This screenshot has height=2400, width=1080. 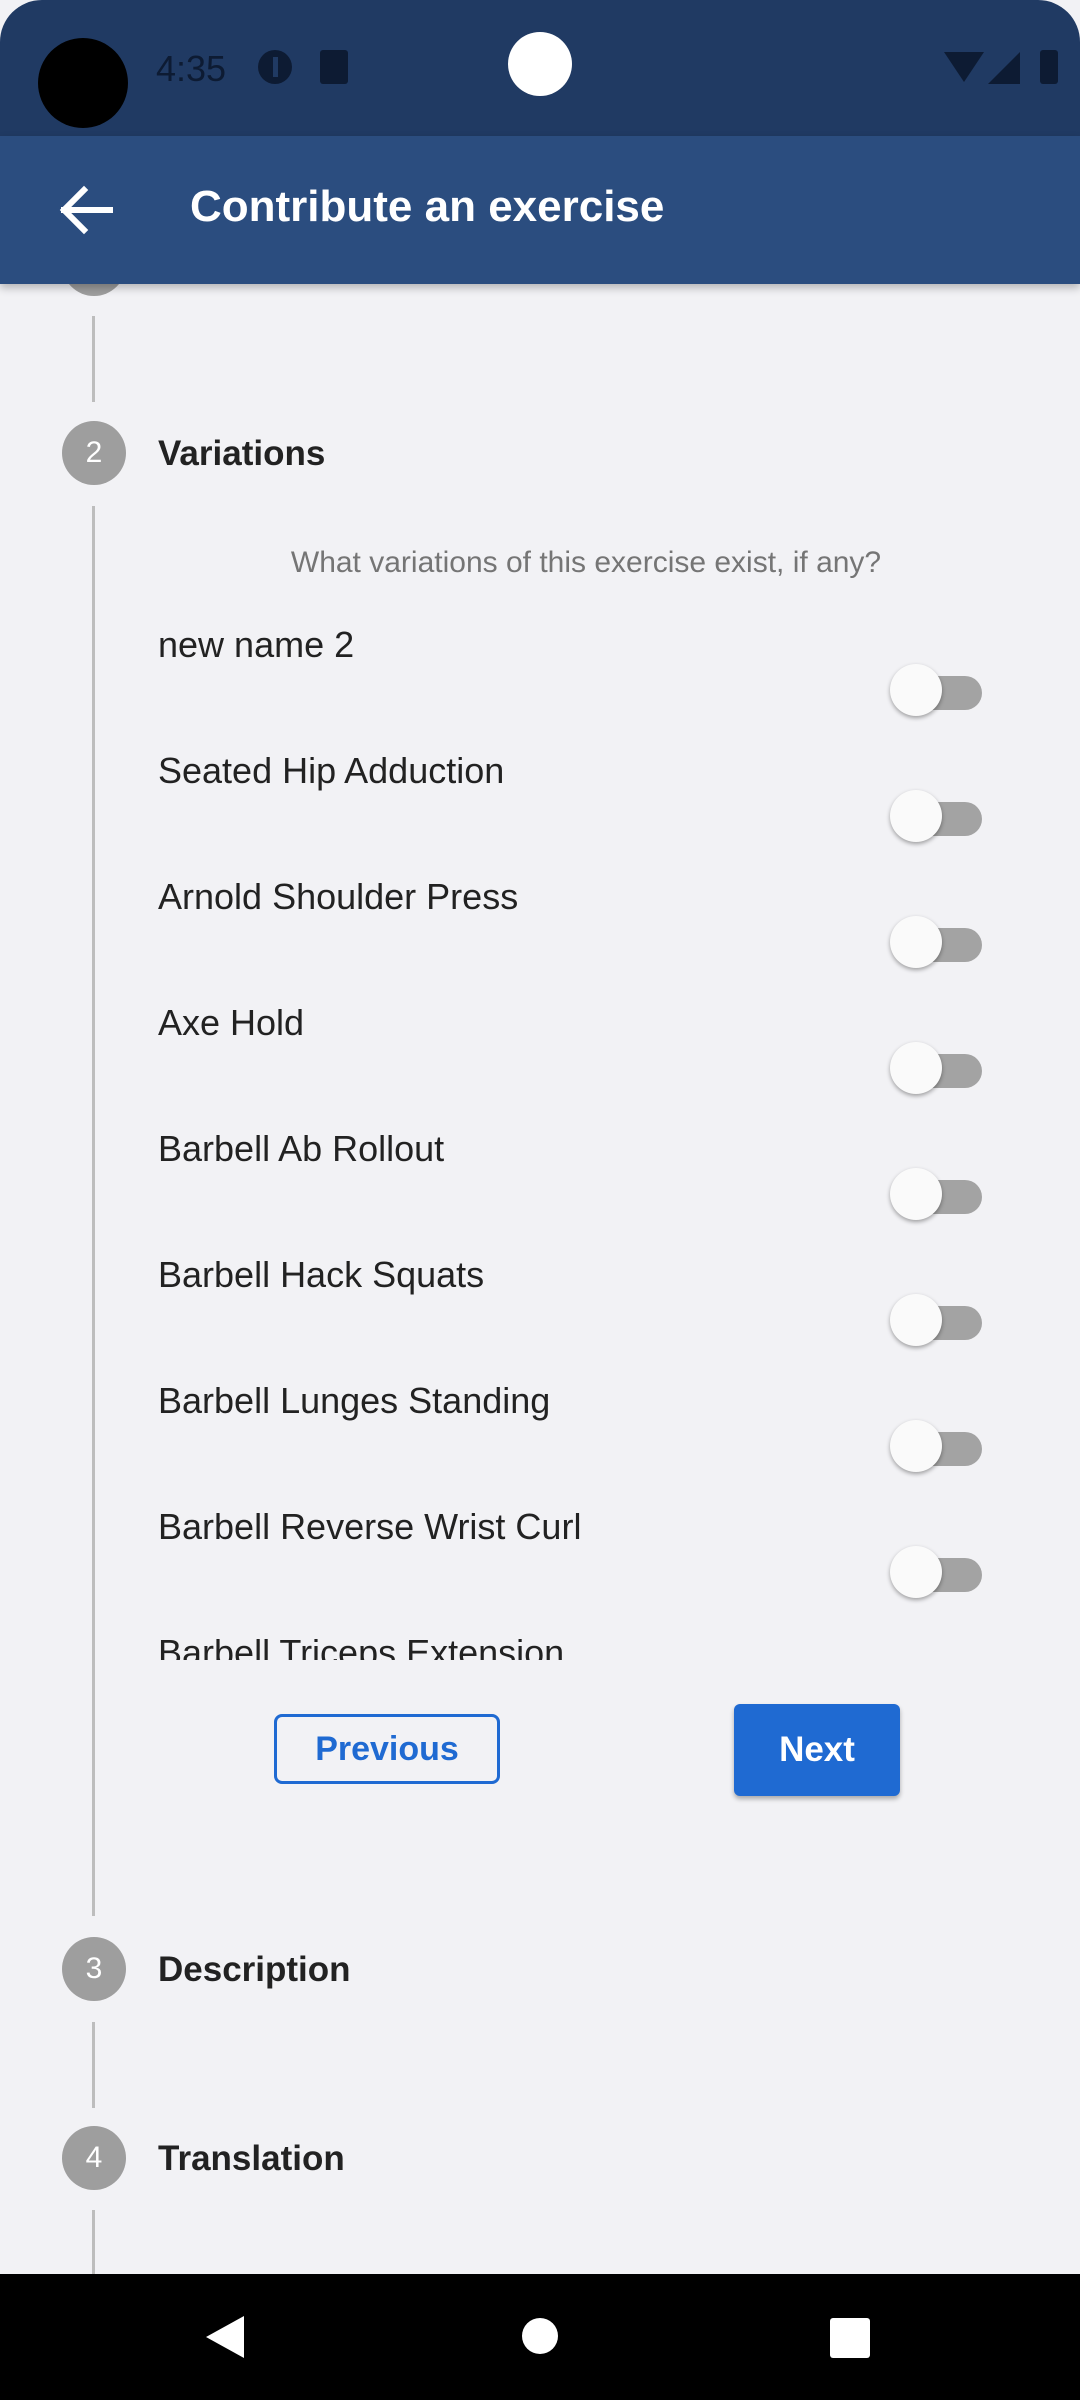 I want to click on list-item: Arnold Shoulder Press, so click(x=580, y=925).